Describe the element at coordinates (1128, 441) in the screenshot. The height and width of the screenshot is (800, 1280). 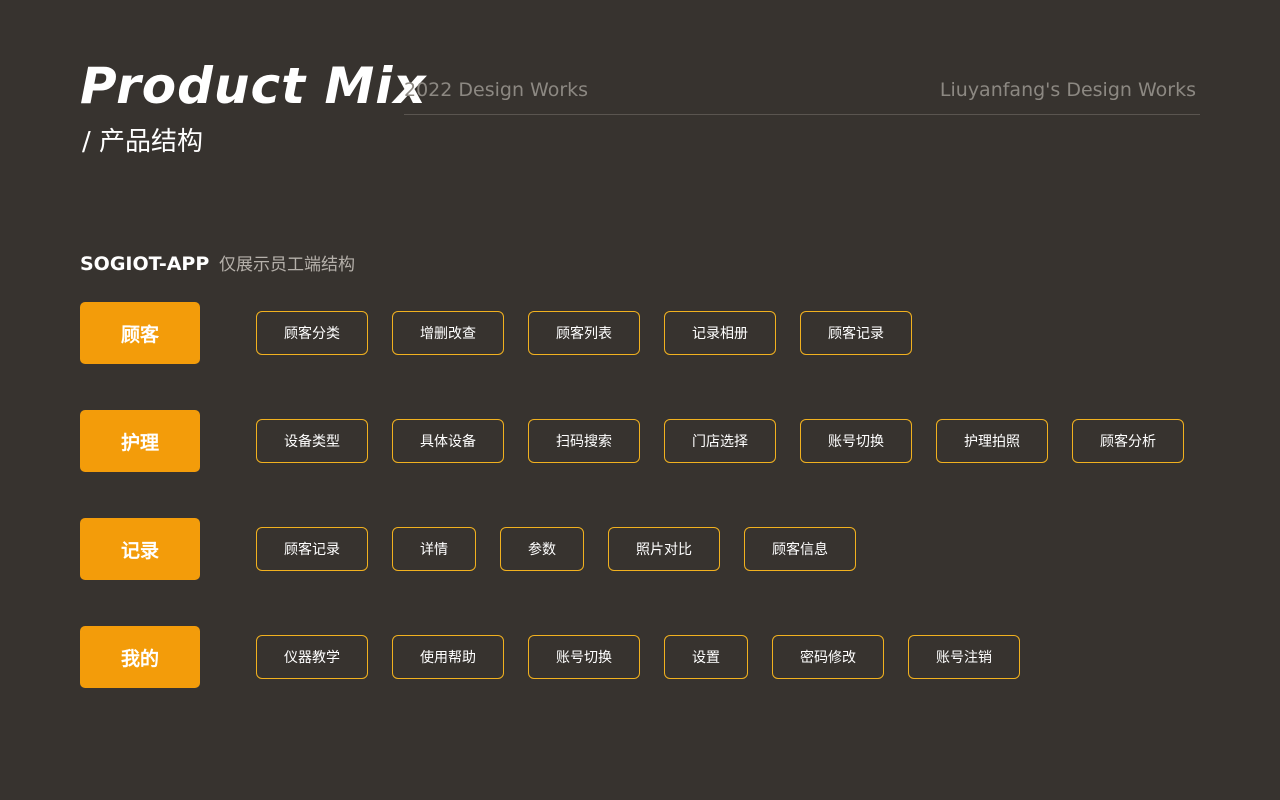
I see `item-node: 顾客分析` at that location.